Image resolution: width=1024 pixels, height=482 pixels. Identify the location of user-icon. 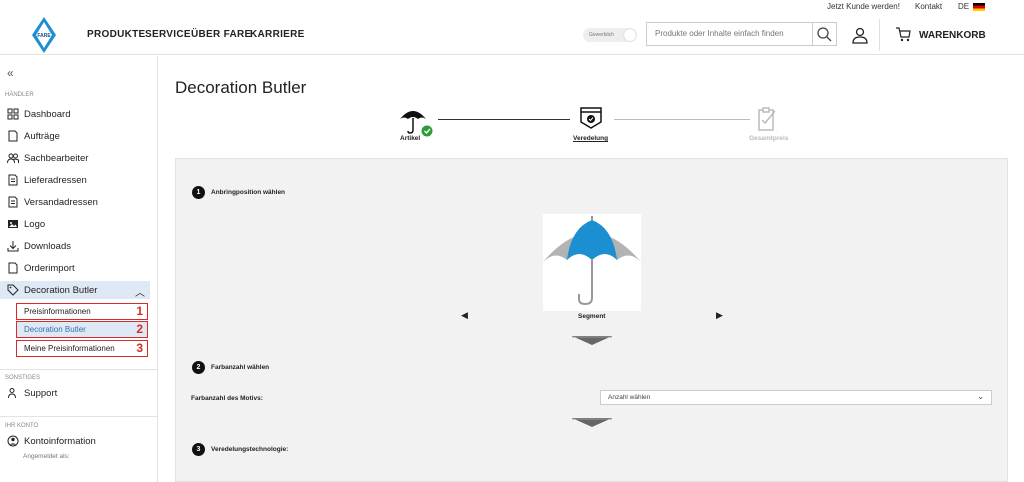
(860, 35).